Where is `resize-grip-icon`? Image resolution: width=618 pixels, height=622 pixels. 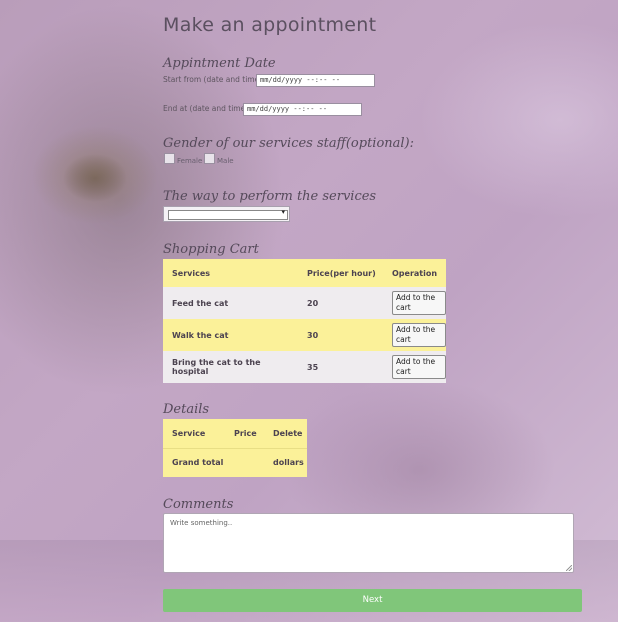 resize-grip-icon is located at coordinates (569, 568).